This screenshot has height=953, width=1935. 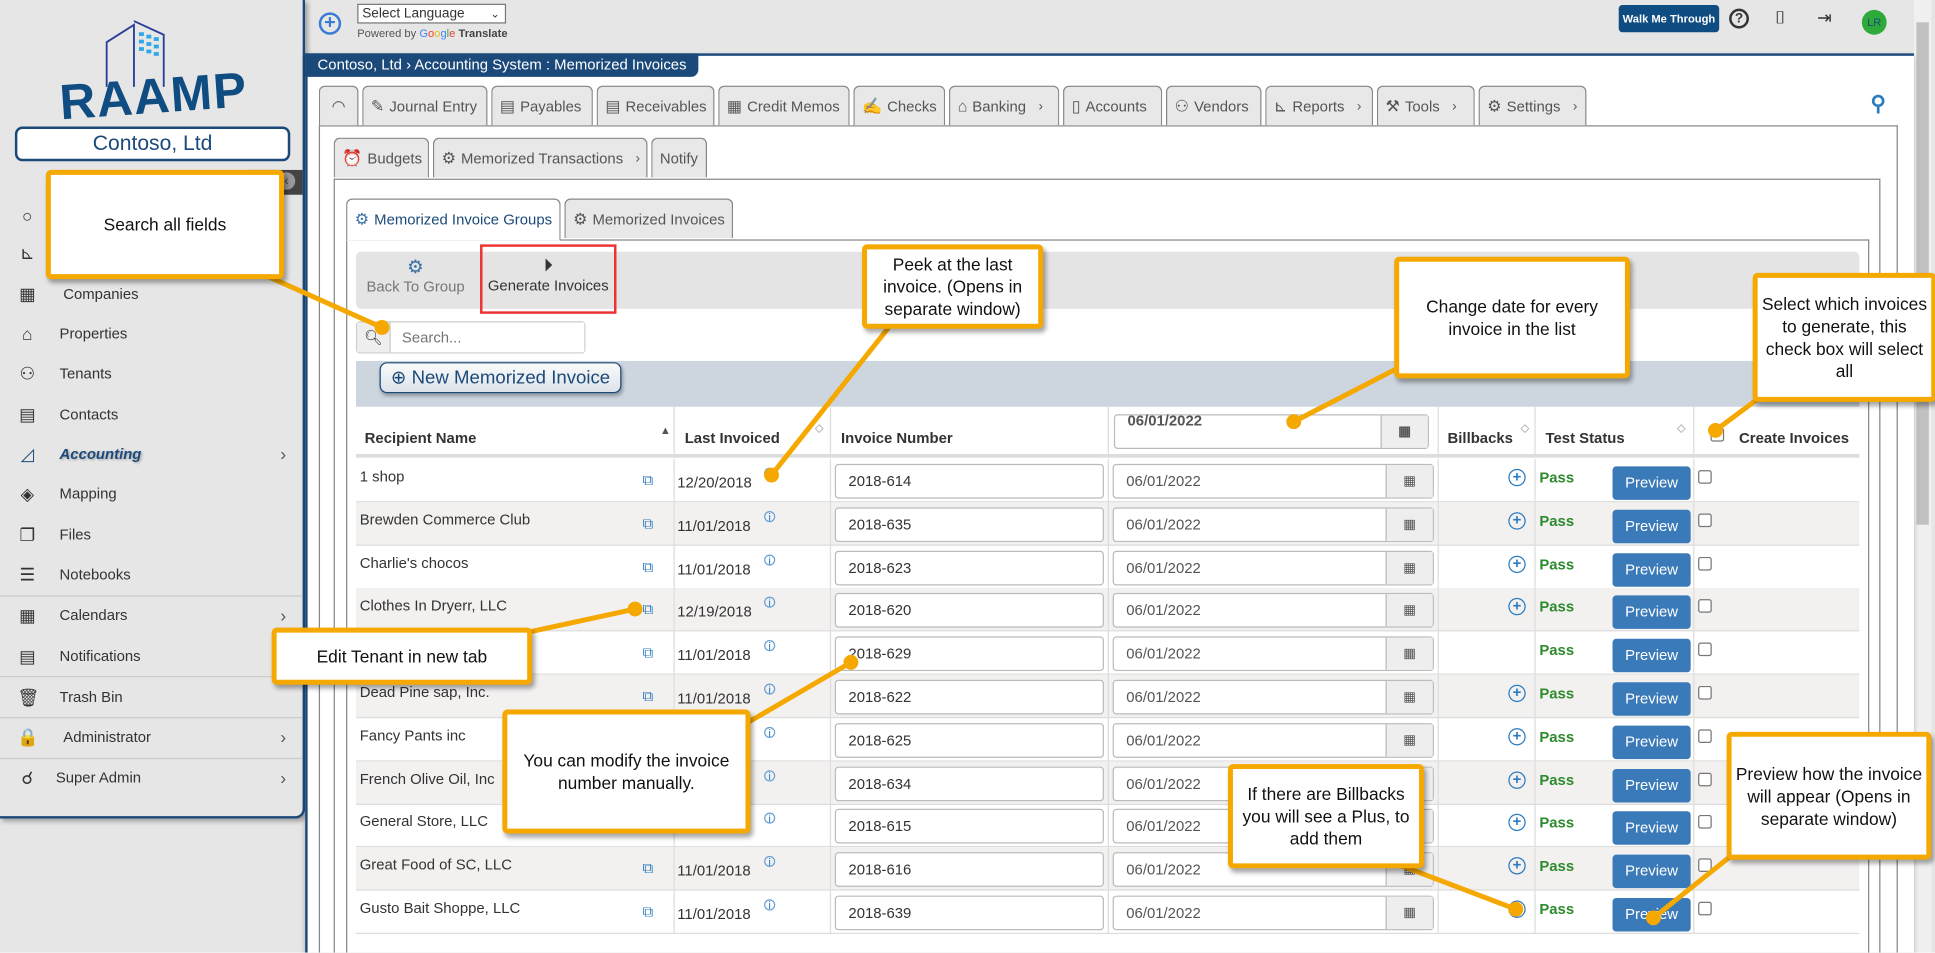 I want to click on sidebar-item-tenants: ⚇ Tenants, so click(x=151, y=374).